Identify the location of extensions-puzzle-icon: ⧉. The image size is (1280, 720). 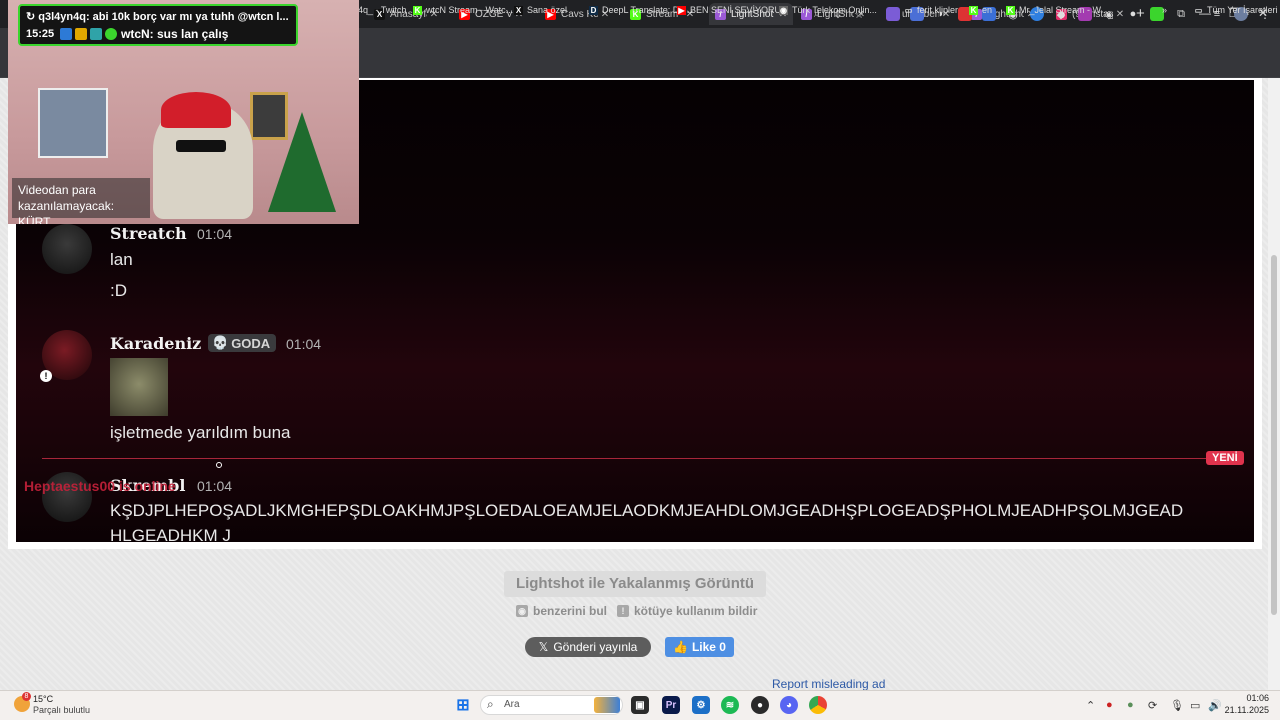
(1181, 14).